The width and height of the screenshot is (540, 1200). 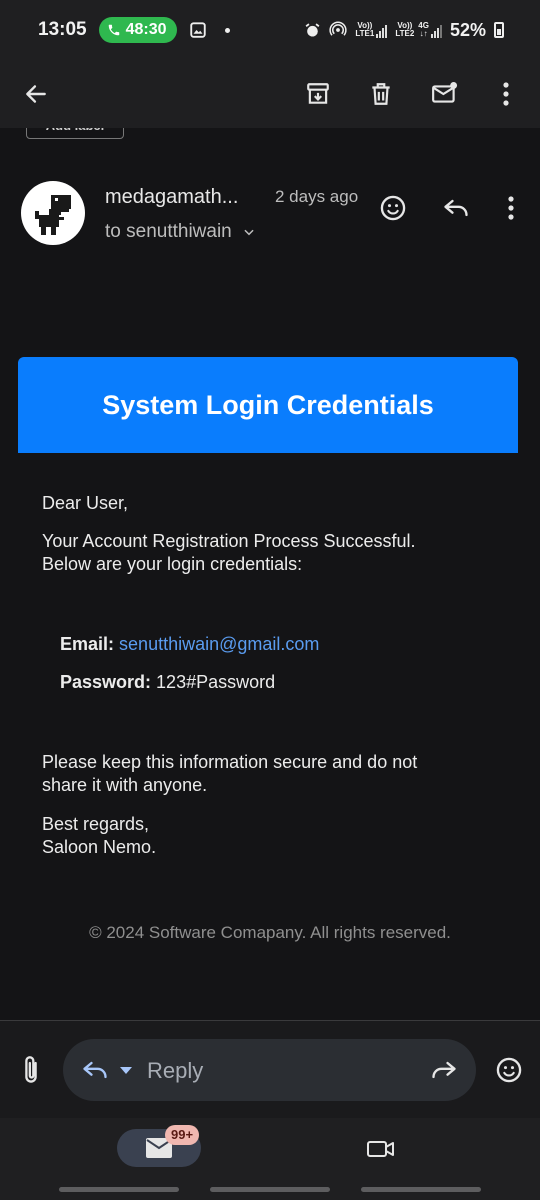 I want to click on sim2-signal-icon, so click(x=436, y=31).